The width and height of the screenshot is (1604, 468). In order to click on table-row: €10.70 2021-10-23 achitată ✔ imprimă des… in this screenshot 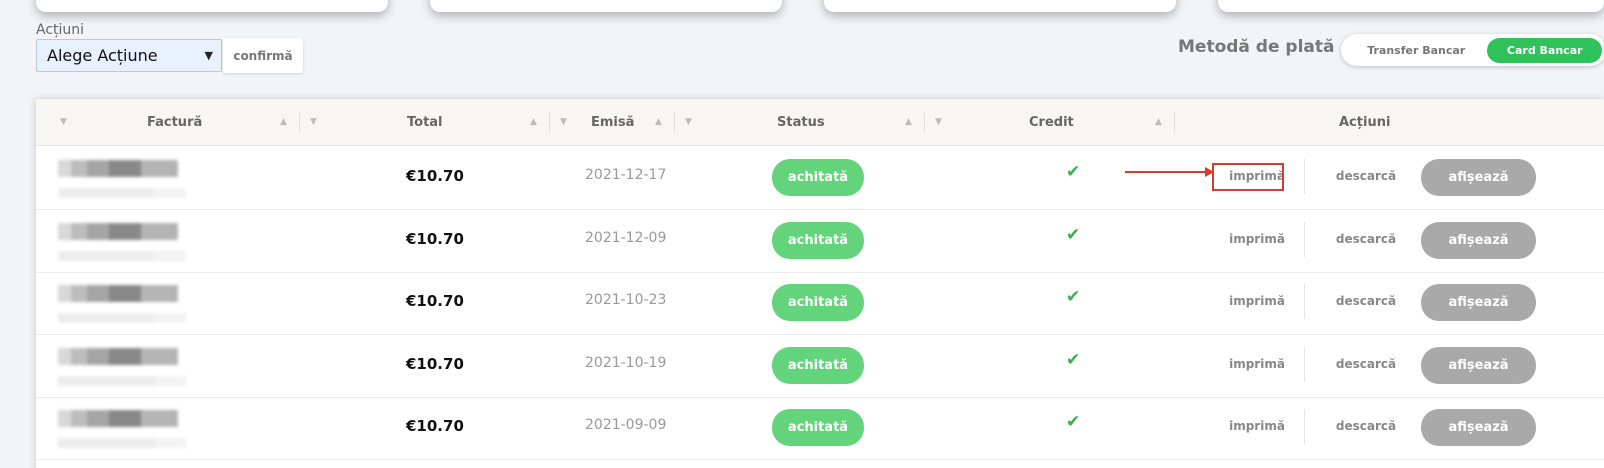, I will do `click(820, 303)`.